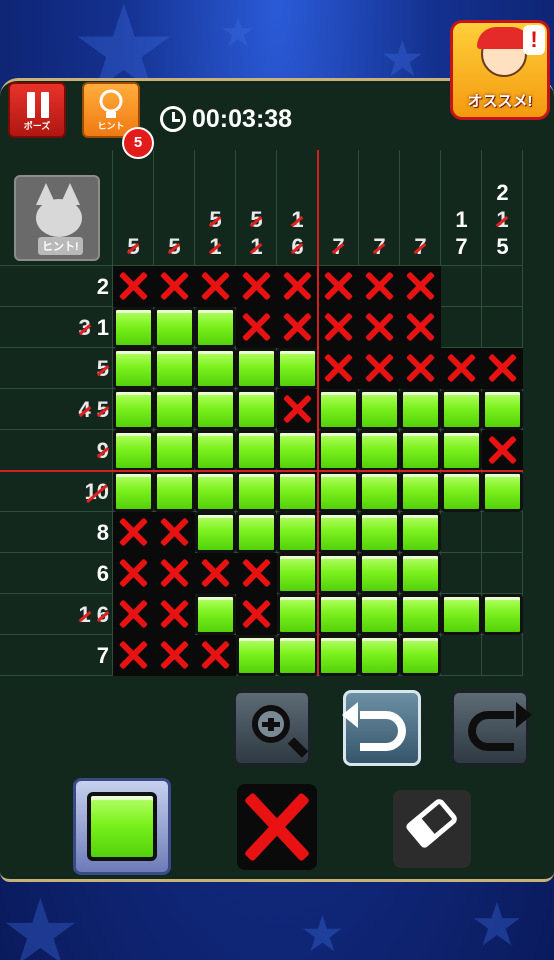 This screenshot has width=554, height=960. What do you see at coordinates (277, 827) in the screenshot?
I see `cross-mode-button` at bounding box center [277, 827].